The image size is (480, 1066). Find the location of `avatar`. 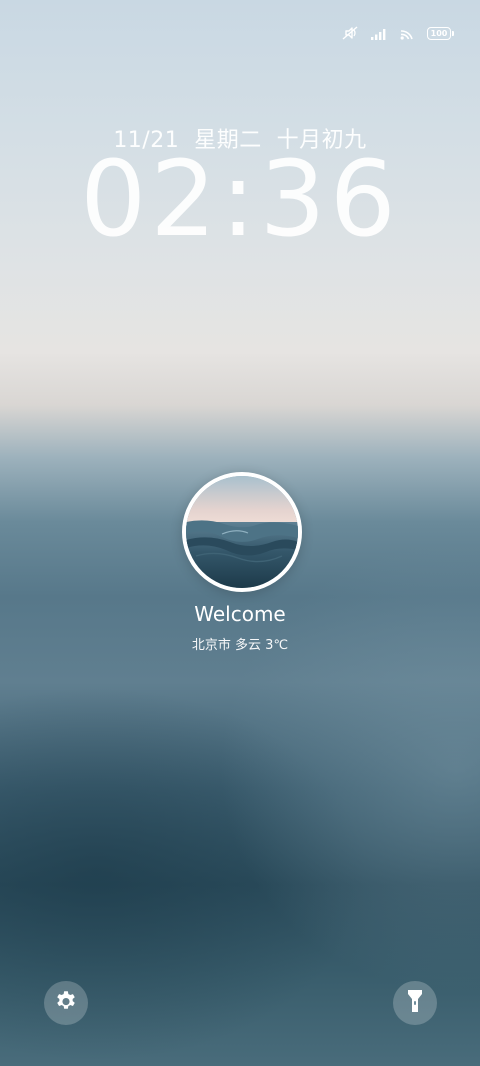

avatar is located at coordinates (242, 532).